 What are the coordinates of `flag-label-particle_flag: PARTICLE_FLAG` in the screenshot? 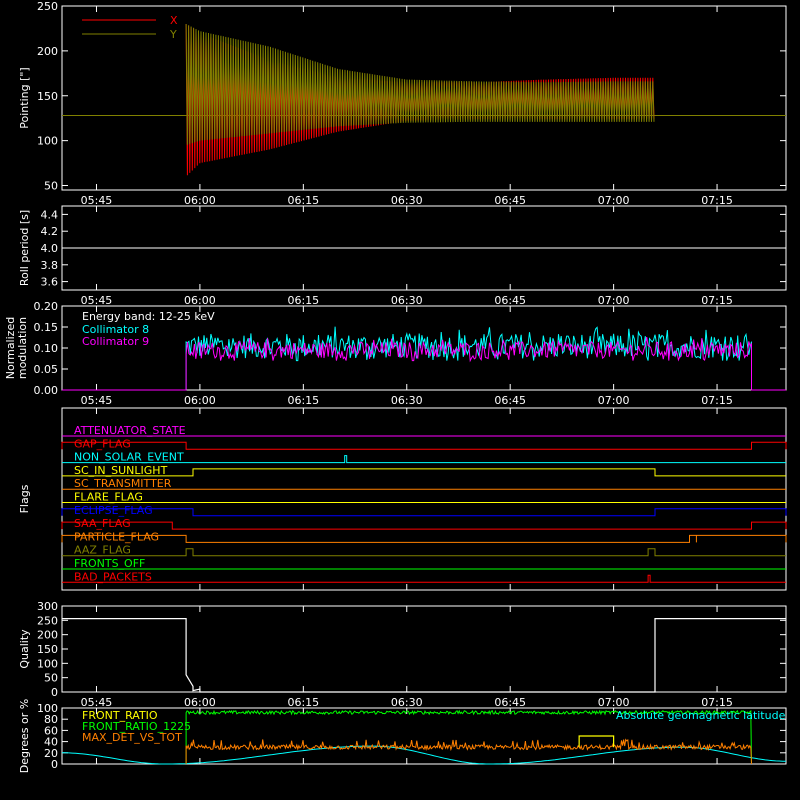 It's located at (116, 536).